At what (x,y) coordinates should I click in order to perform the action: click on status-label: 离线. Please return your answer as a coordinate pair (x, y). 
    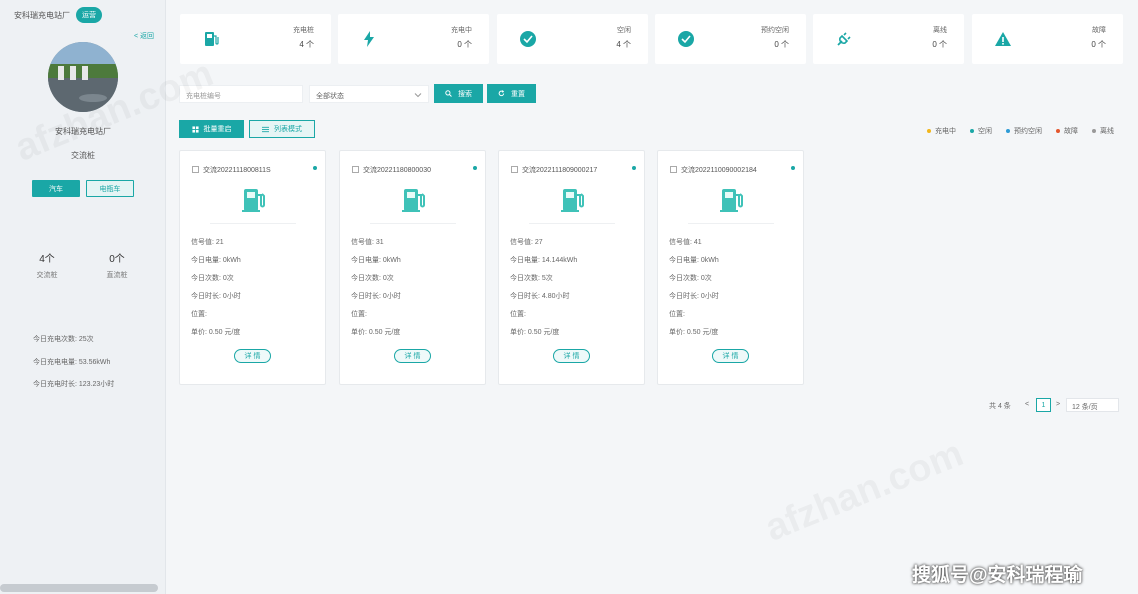
    Looking at the image, I should click on (940, 30).